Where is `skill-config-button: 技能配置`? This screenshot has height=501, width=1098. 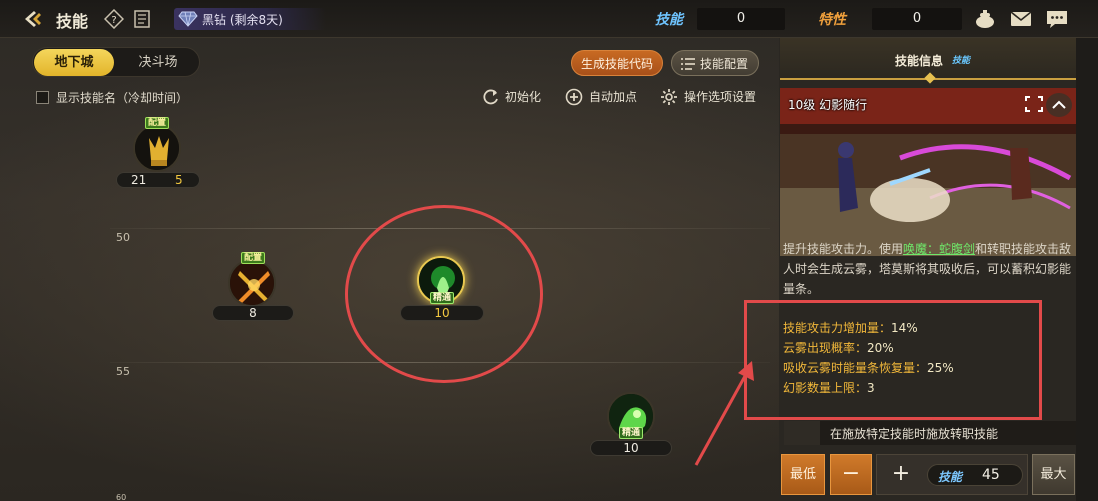 skill-config-button: 技能配置 is located at coordinates (715, 63).